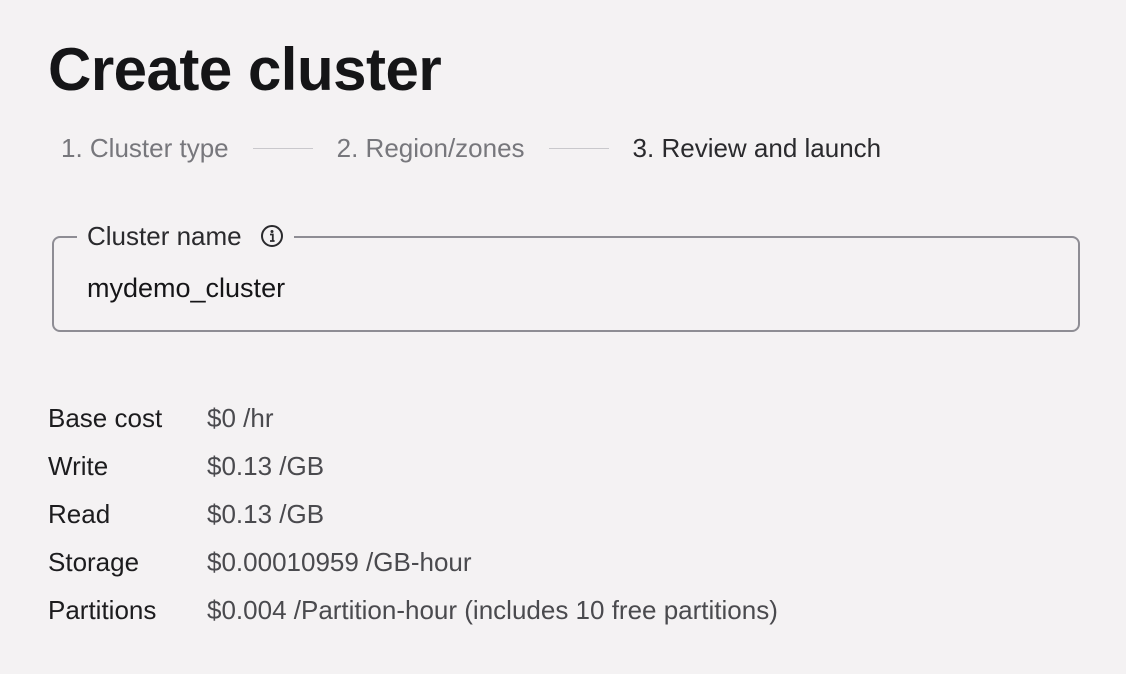 The height and width of the screenshot is (674, 1126). I want to click on price-label: Partitions, so click(102, 609).